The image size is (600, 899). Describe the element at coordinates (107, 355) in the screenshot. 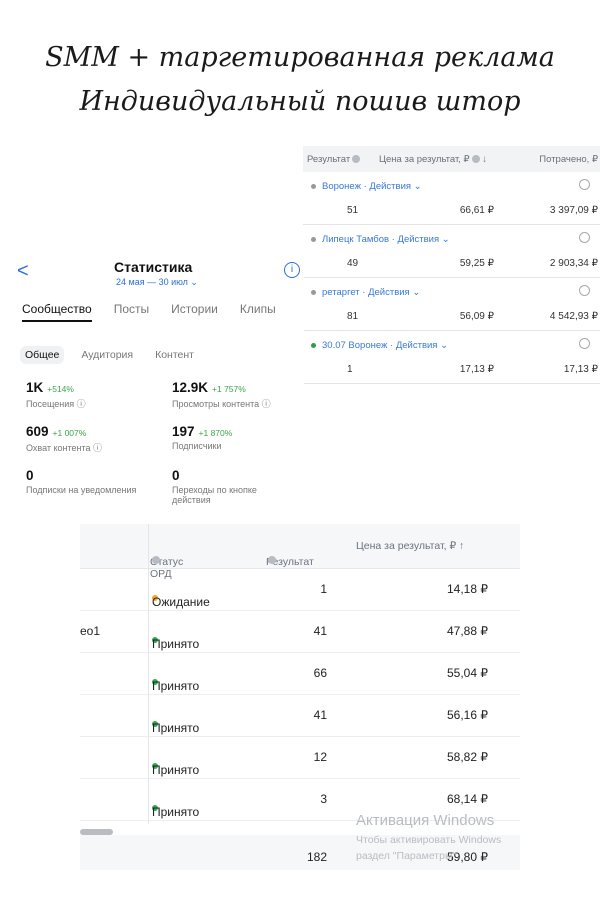

I see `subtab-audience: Аудитория` at that location.